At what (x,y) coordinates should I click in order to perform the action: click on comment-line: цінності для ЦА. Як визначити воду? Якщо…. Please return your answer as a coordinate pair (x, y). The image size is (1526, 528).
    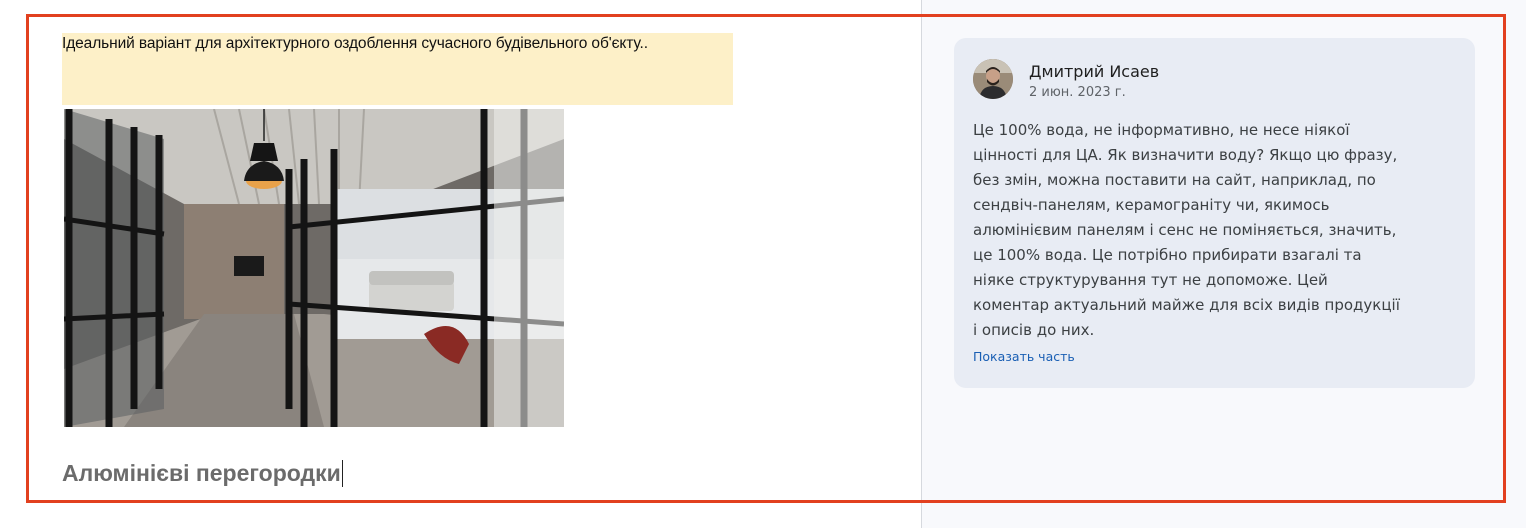
    Looking at the image, I should click on (1185, 155).